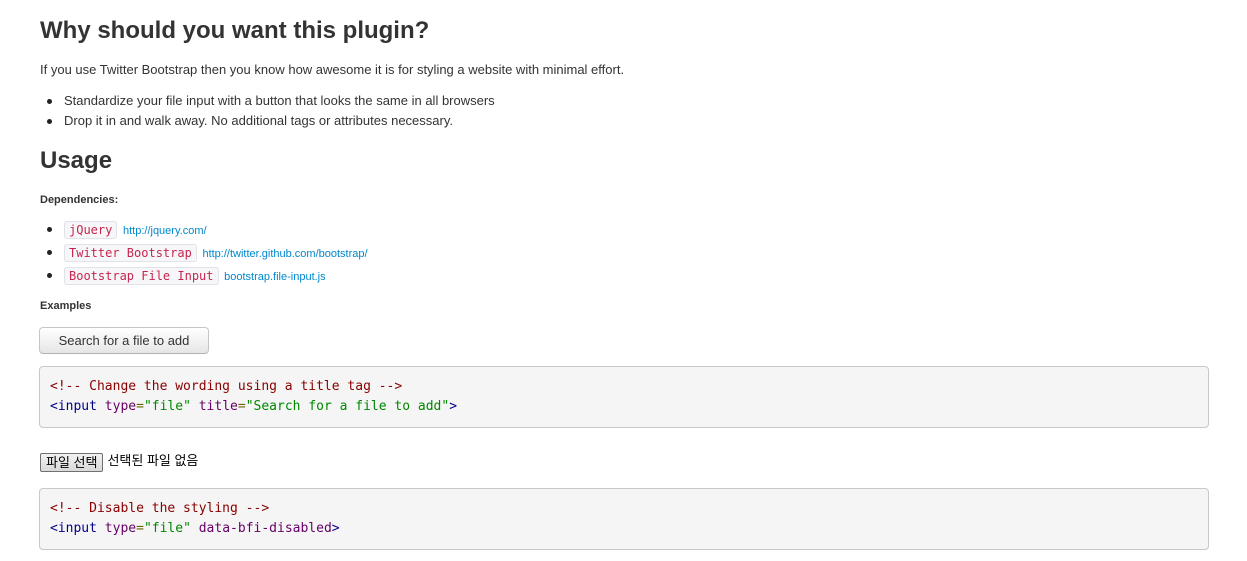 The image size is (1247, 561). What do you see at coordinates (130, 253) in the screenshot?
I see `dependency-name: Twitter Bootstrap` at bounding box center [130, 253].